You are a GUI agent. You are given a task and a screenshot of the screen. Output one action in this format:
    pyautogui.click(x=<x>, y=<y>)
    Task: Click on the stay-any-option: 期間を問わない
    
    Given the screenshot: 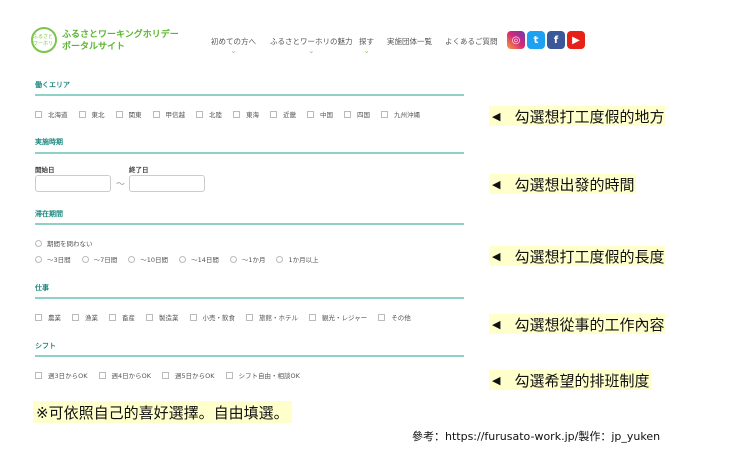 What is the action you would take?
    pyautogui.click(x=64, y=243)
    